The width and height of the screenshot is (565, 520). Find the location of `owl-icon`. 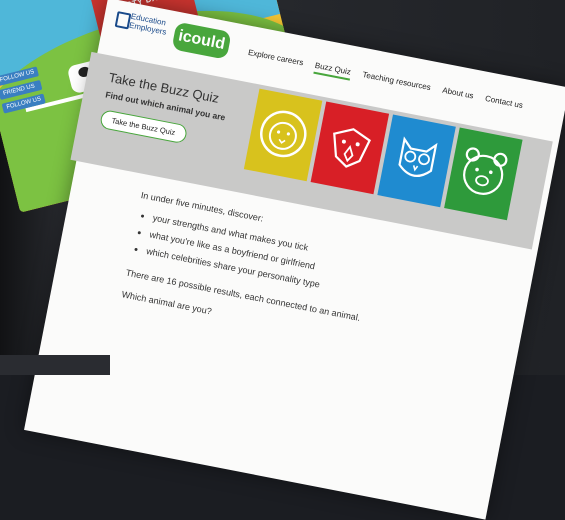

owl-icon is located at coordinates (418, 156).